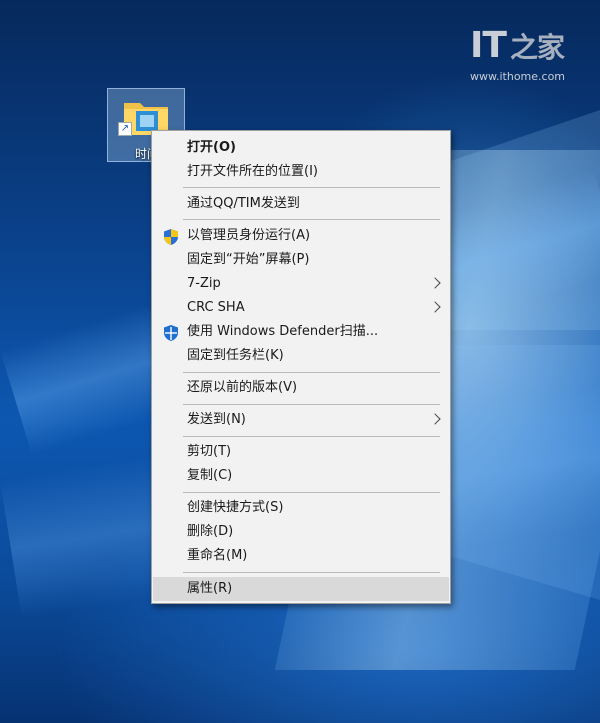 This screenshot has height=723, width=600. Describe the element at coordinates (301, 204) in the screenshot. I see `menu-item-send-via-qq: 通过QQ/TIM发送到` at that location.